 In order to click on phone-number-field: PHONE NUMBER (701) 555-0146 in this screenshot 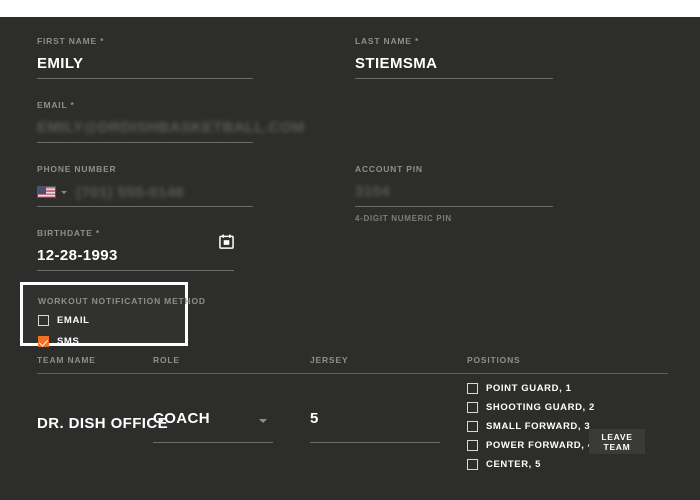, I will do `click(145, 185)`.